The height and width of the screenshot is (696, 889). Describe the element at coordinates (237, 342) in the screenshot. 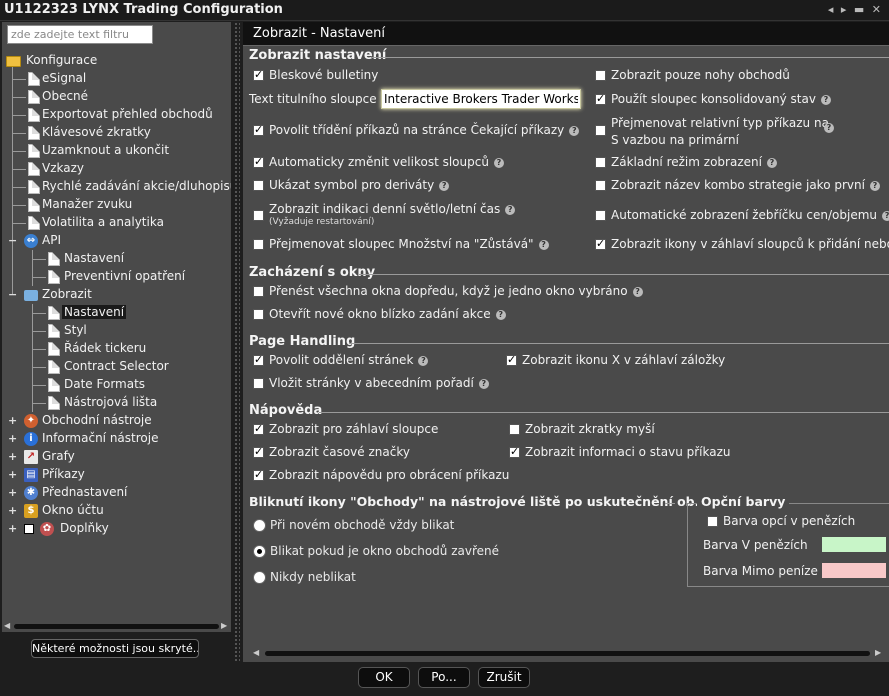

I see `panel-splitter` at that location.